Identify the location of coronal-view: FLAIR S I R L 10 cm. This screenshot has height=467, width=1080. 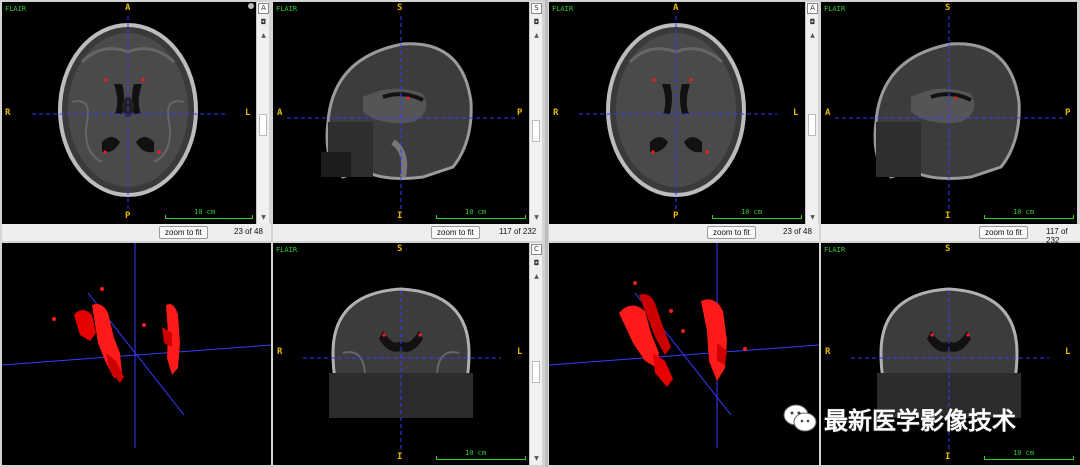
(401, 354).